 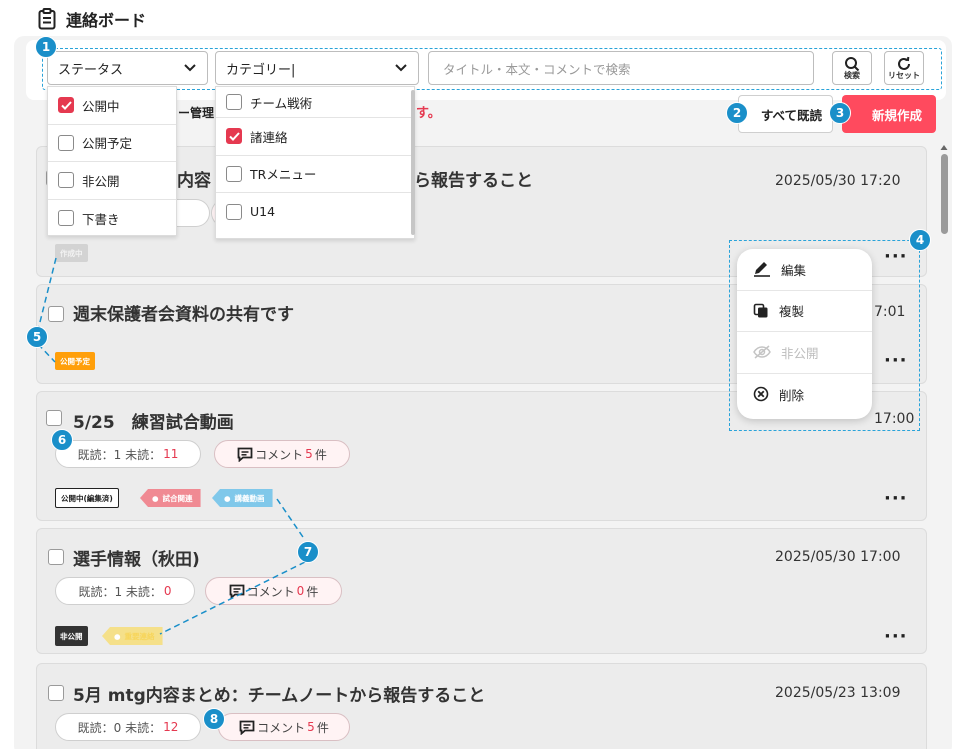 What do you see at coordinates (171, 446) in the screenshot?
I see `annotation-connectors` at bounding box center [171, 446].